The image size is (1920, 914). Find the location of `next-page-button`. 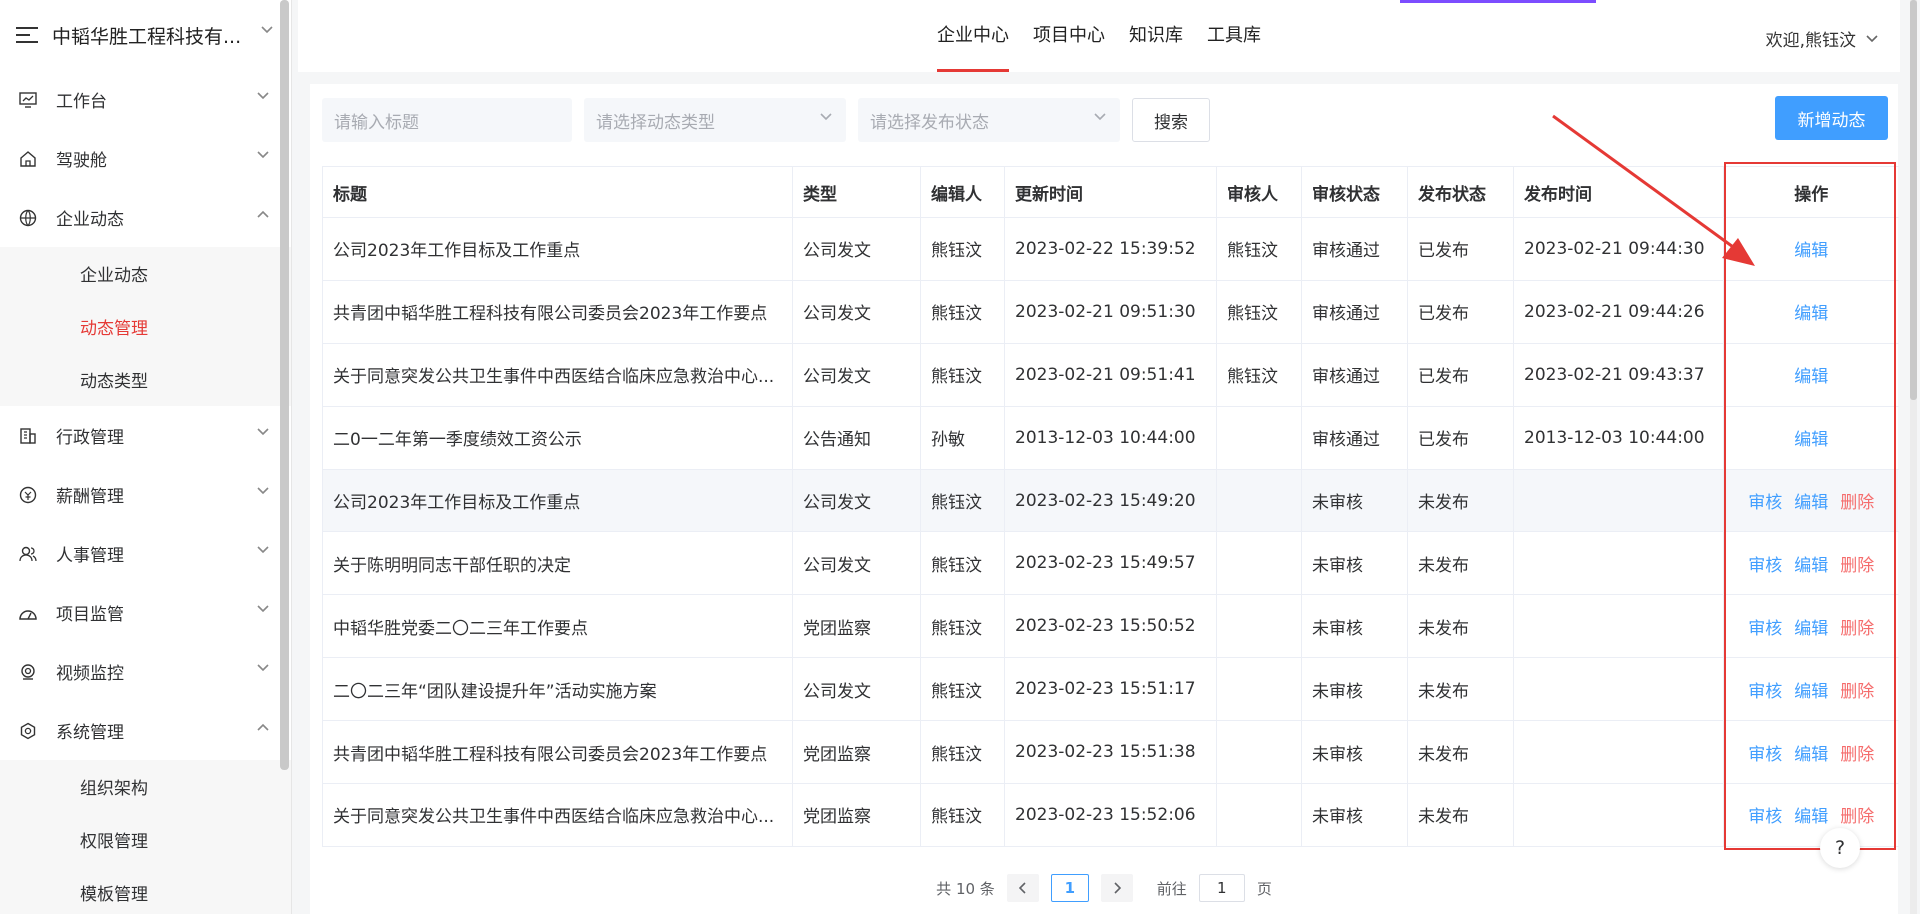

next-page-button is located at coordinates (1116, 888).